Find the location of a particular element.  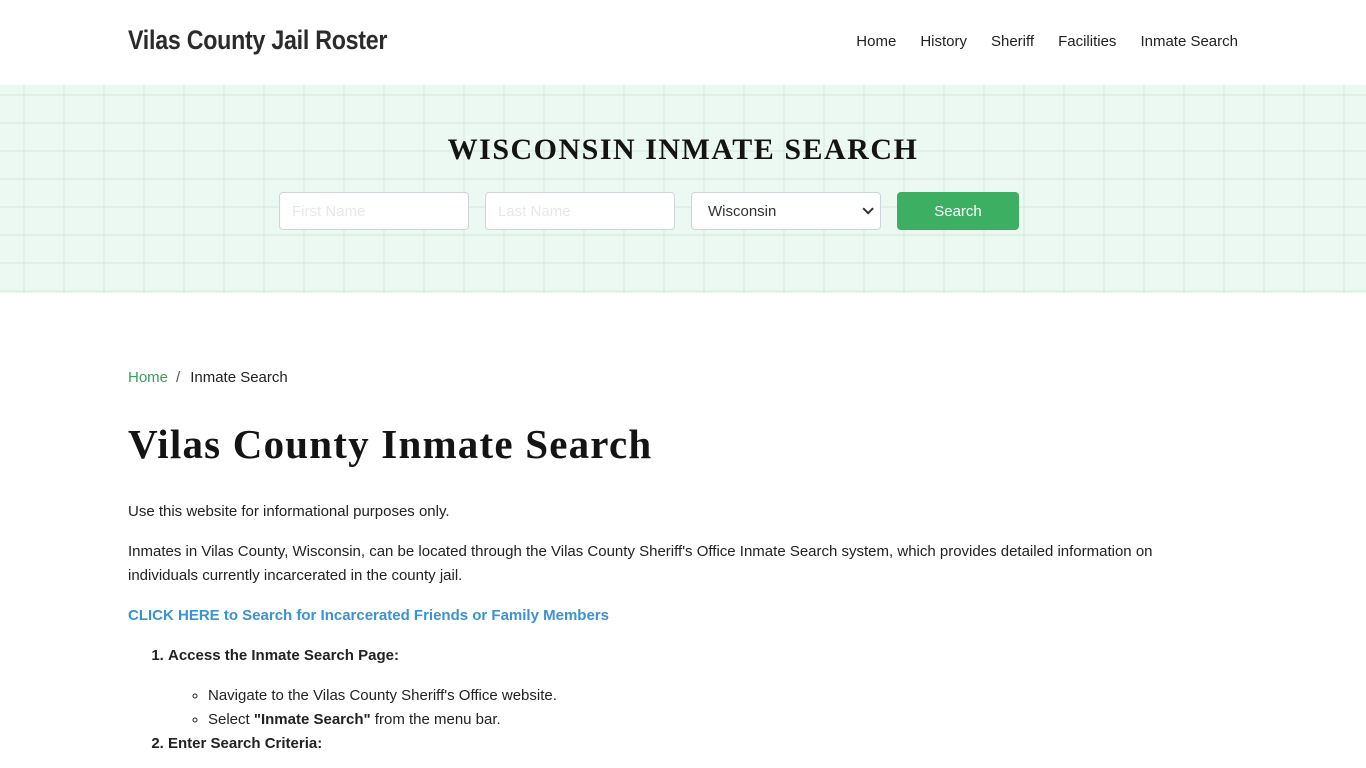

nav-inmate-search: Inmate Search is located at coordinates (1189, 41).